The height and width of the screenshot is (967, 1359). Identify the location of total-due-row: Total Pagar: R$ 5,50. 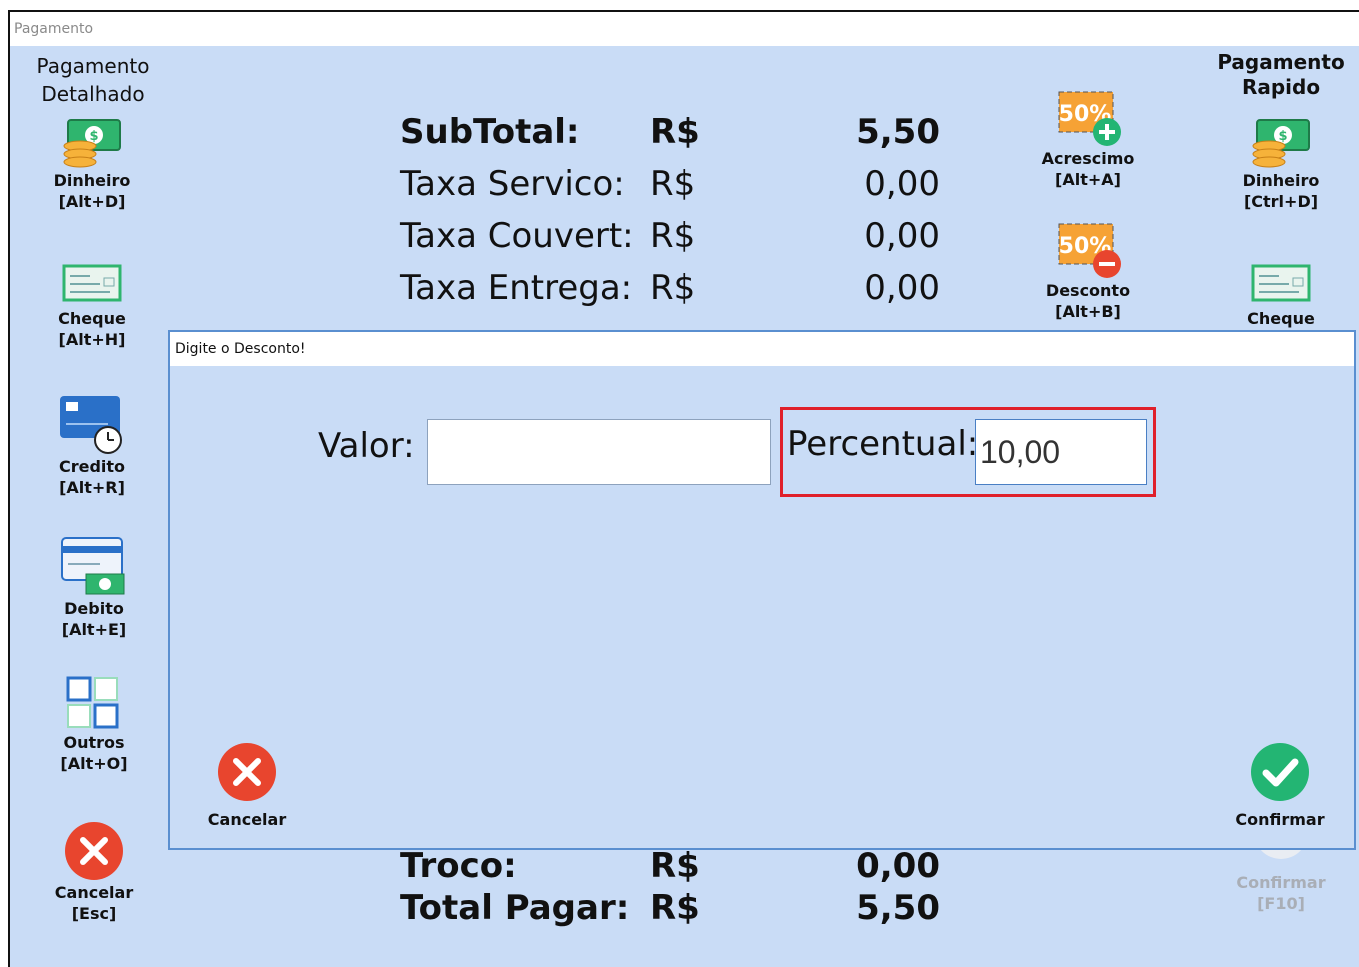
(670, 908).